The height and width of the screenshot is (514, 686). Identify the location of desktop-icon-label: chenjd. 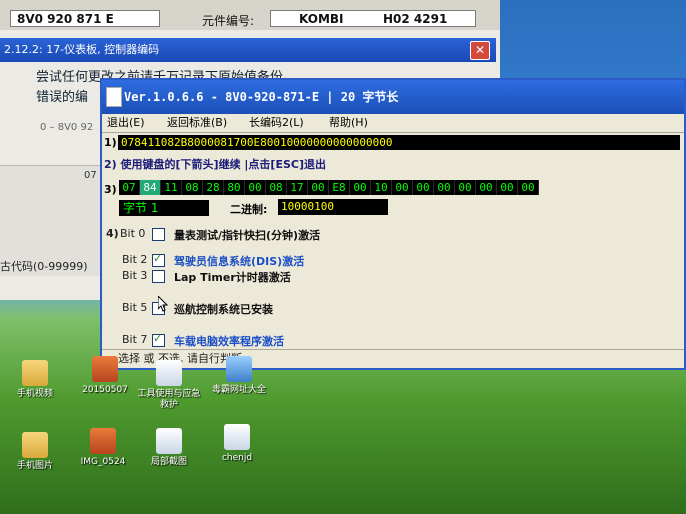
(237, 458).